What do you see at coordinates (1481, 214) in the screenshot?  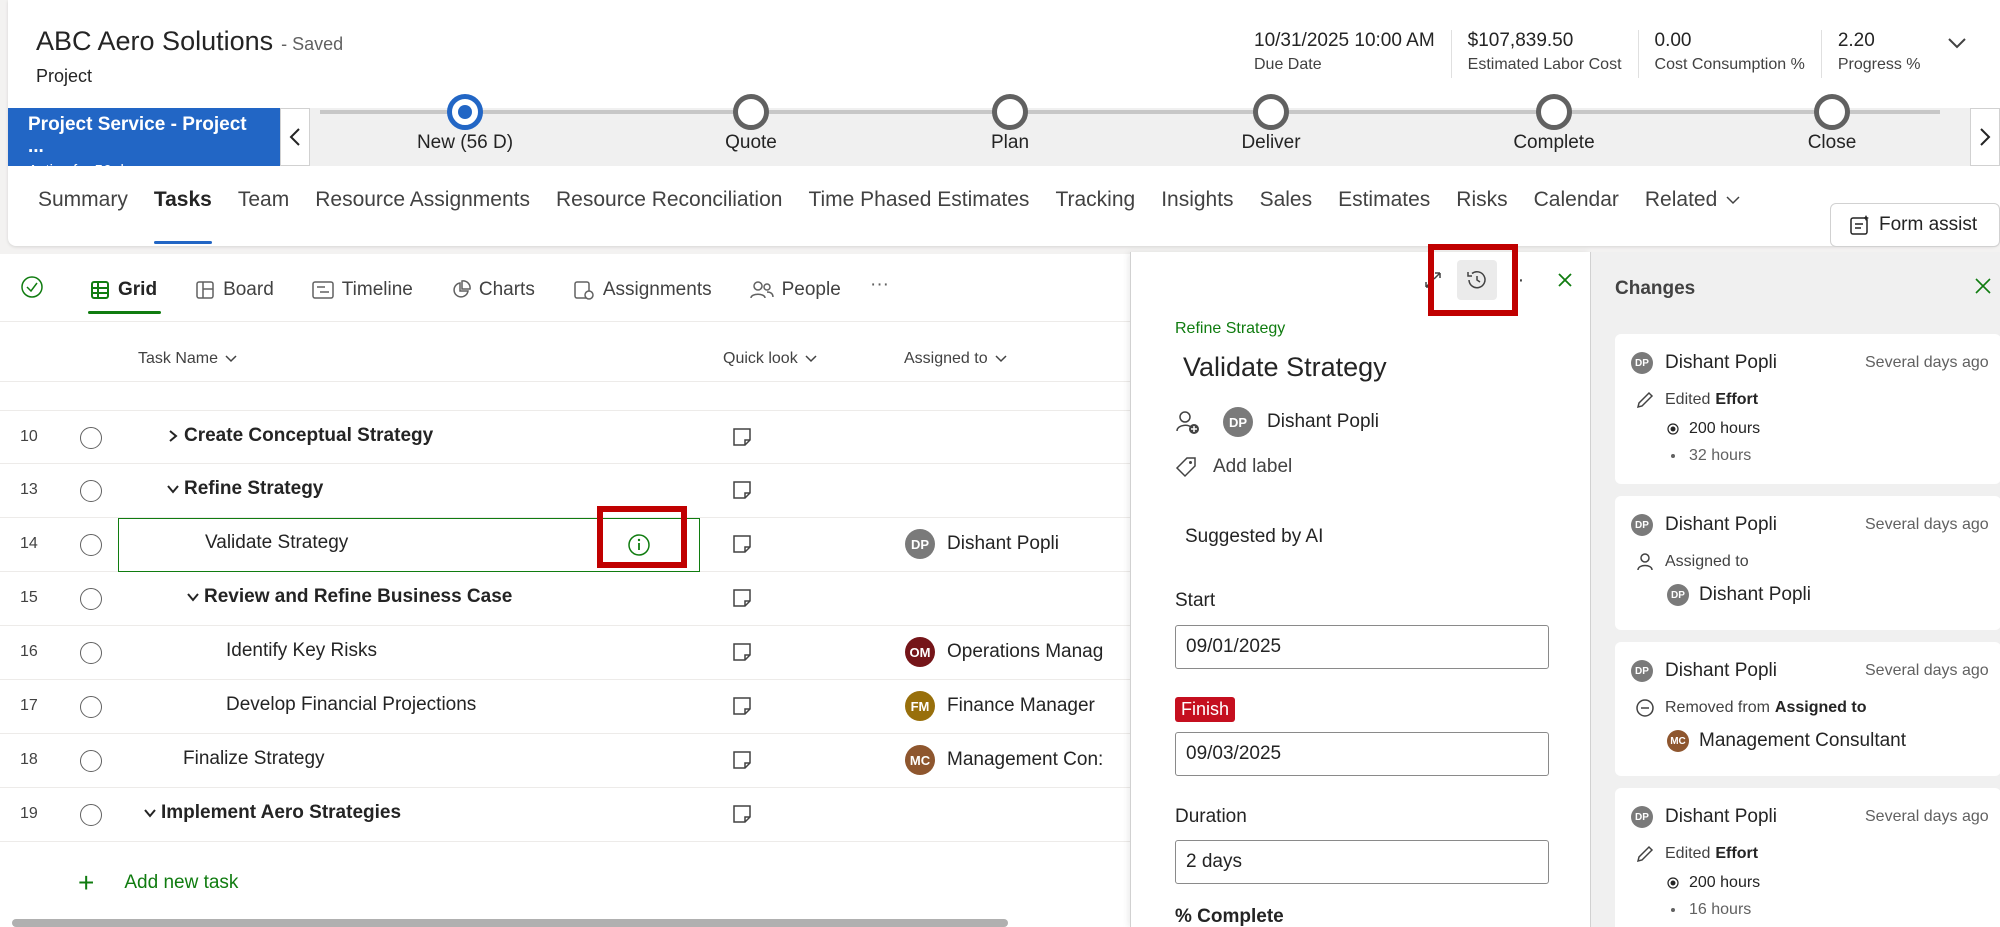 I see `tab-risks: Risks` at bounding box center [1481, 214].